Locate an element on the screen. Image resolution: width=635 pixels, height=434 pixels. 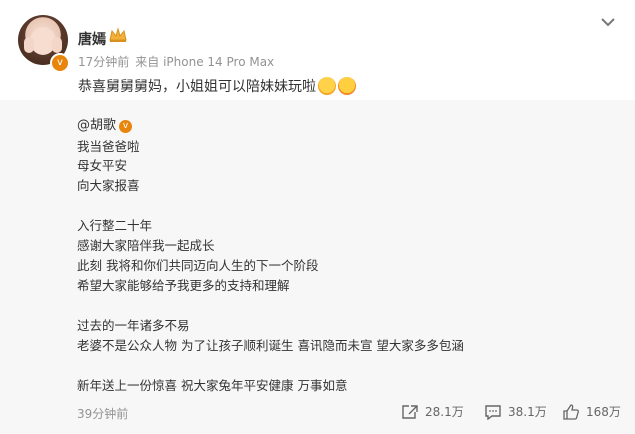
crown-icon is located at coordinates (118, 34).